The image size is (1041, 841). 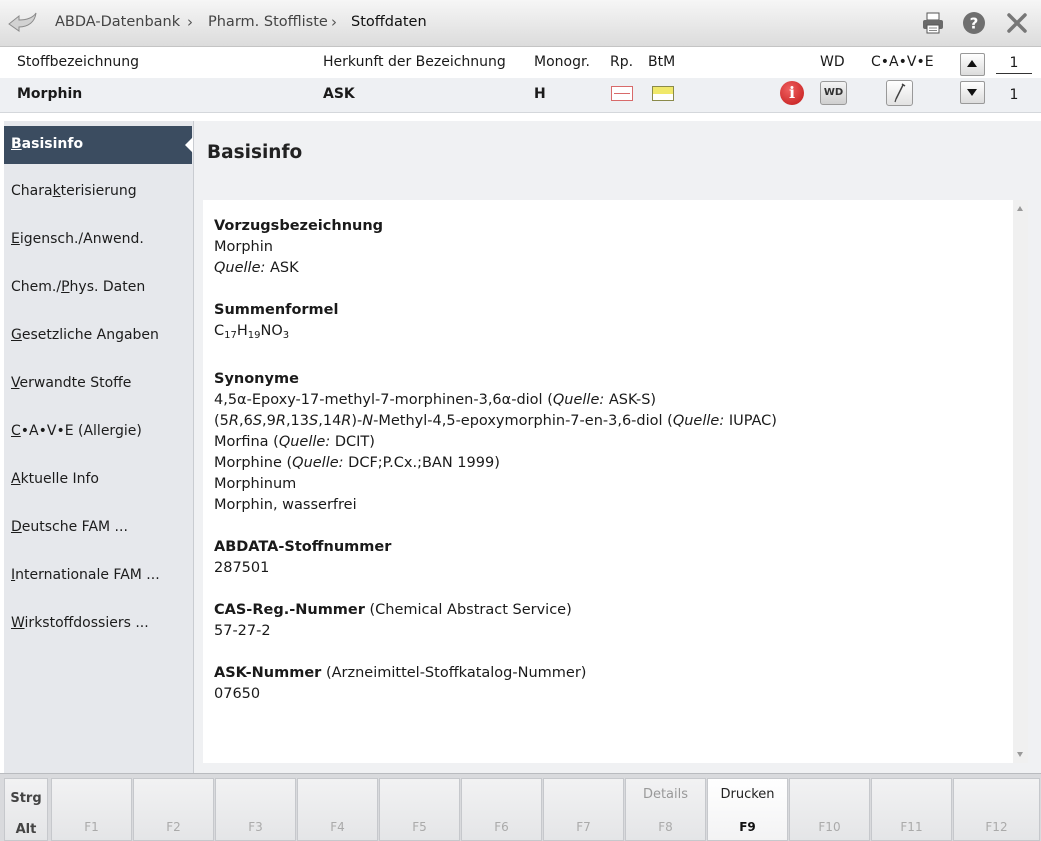 I want to click on section-vorzugsbezeichnung: Vorzugsbezeichnung Morphin Quelle: ASK, so click(x=298, y=247).